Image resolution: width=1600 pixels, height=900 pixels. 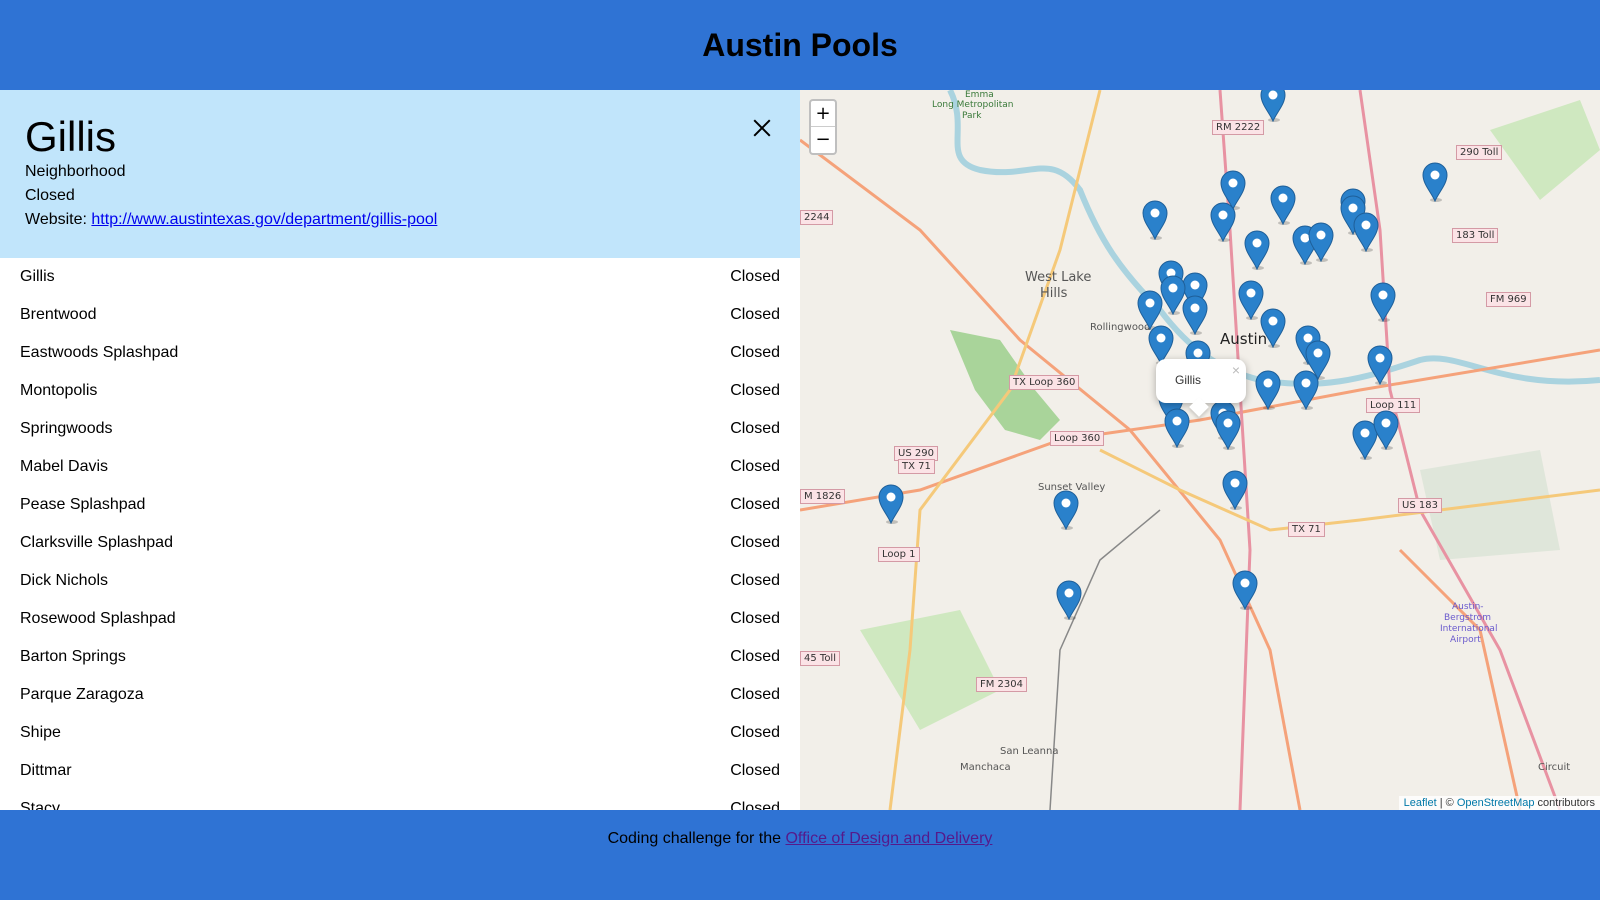 What do you see at coordinates (46, 770) in the screenshot?
I see `pool-name: Dittmar` at bounding box center [46, 770].